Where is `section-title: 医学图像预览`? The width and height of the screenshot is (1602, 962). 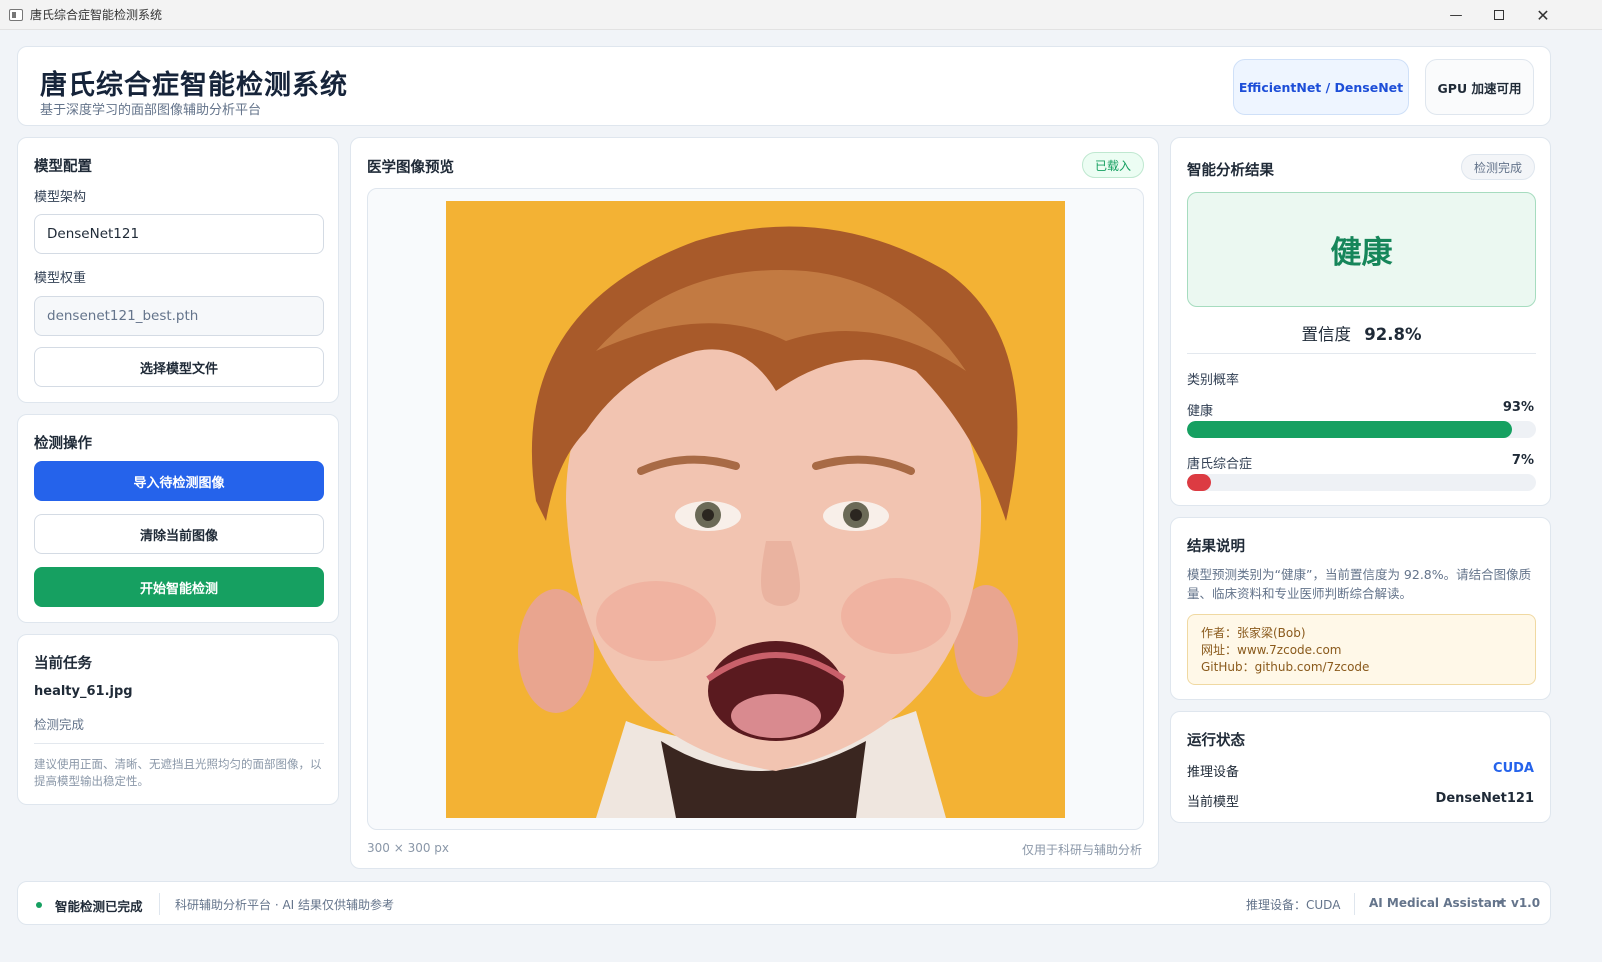 section-title: 医学图像预览 is located at coordinates (410, 168).